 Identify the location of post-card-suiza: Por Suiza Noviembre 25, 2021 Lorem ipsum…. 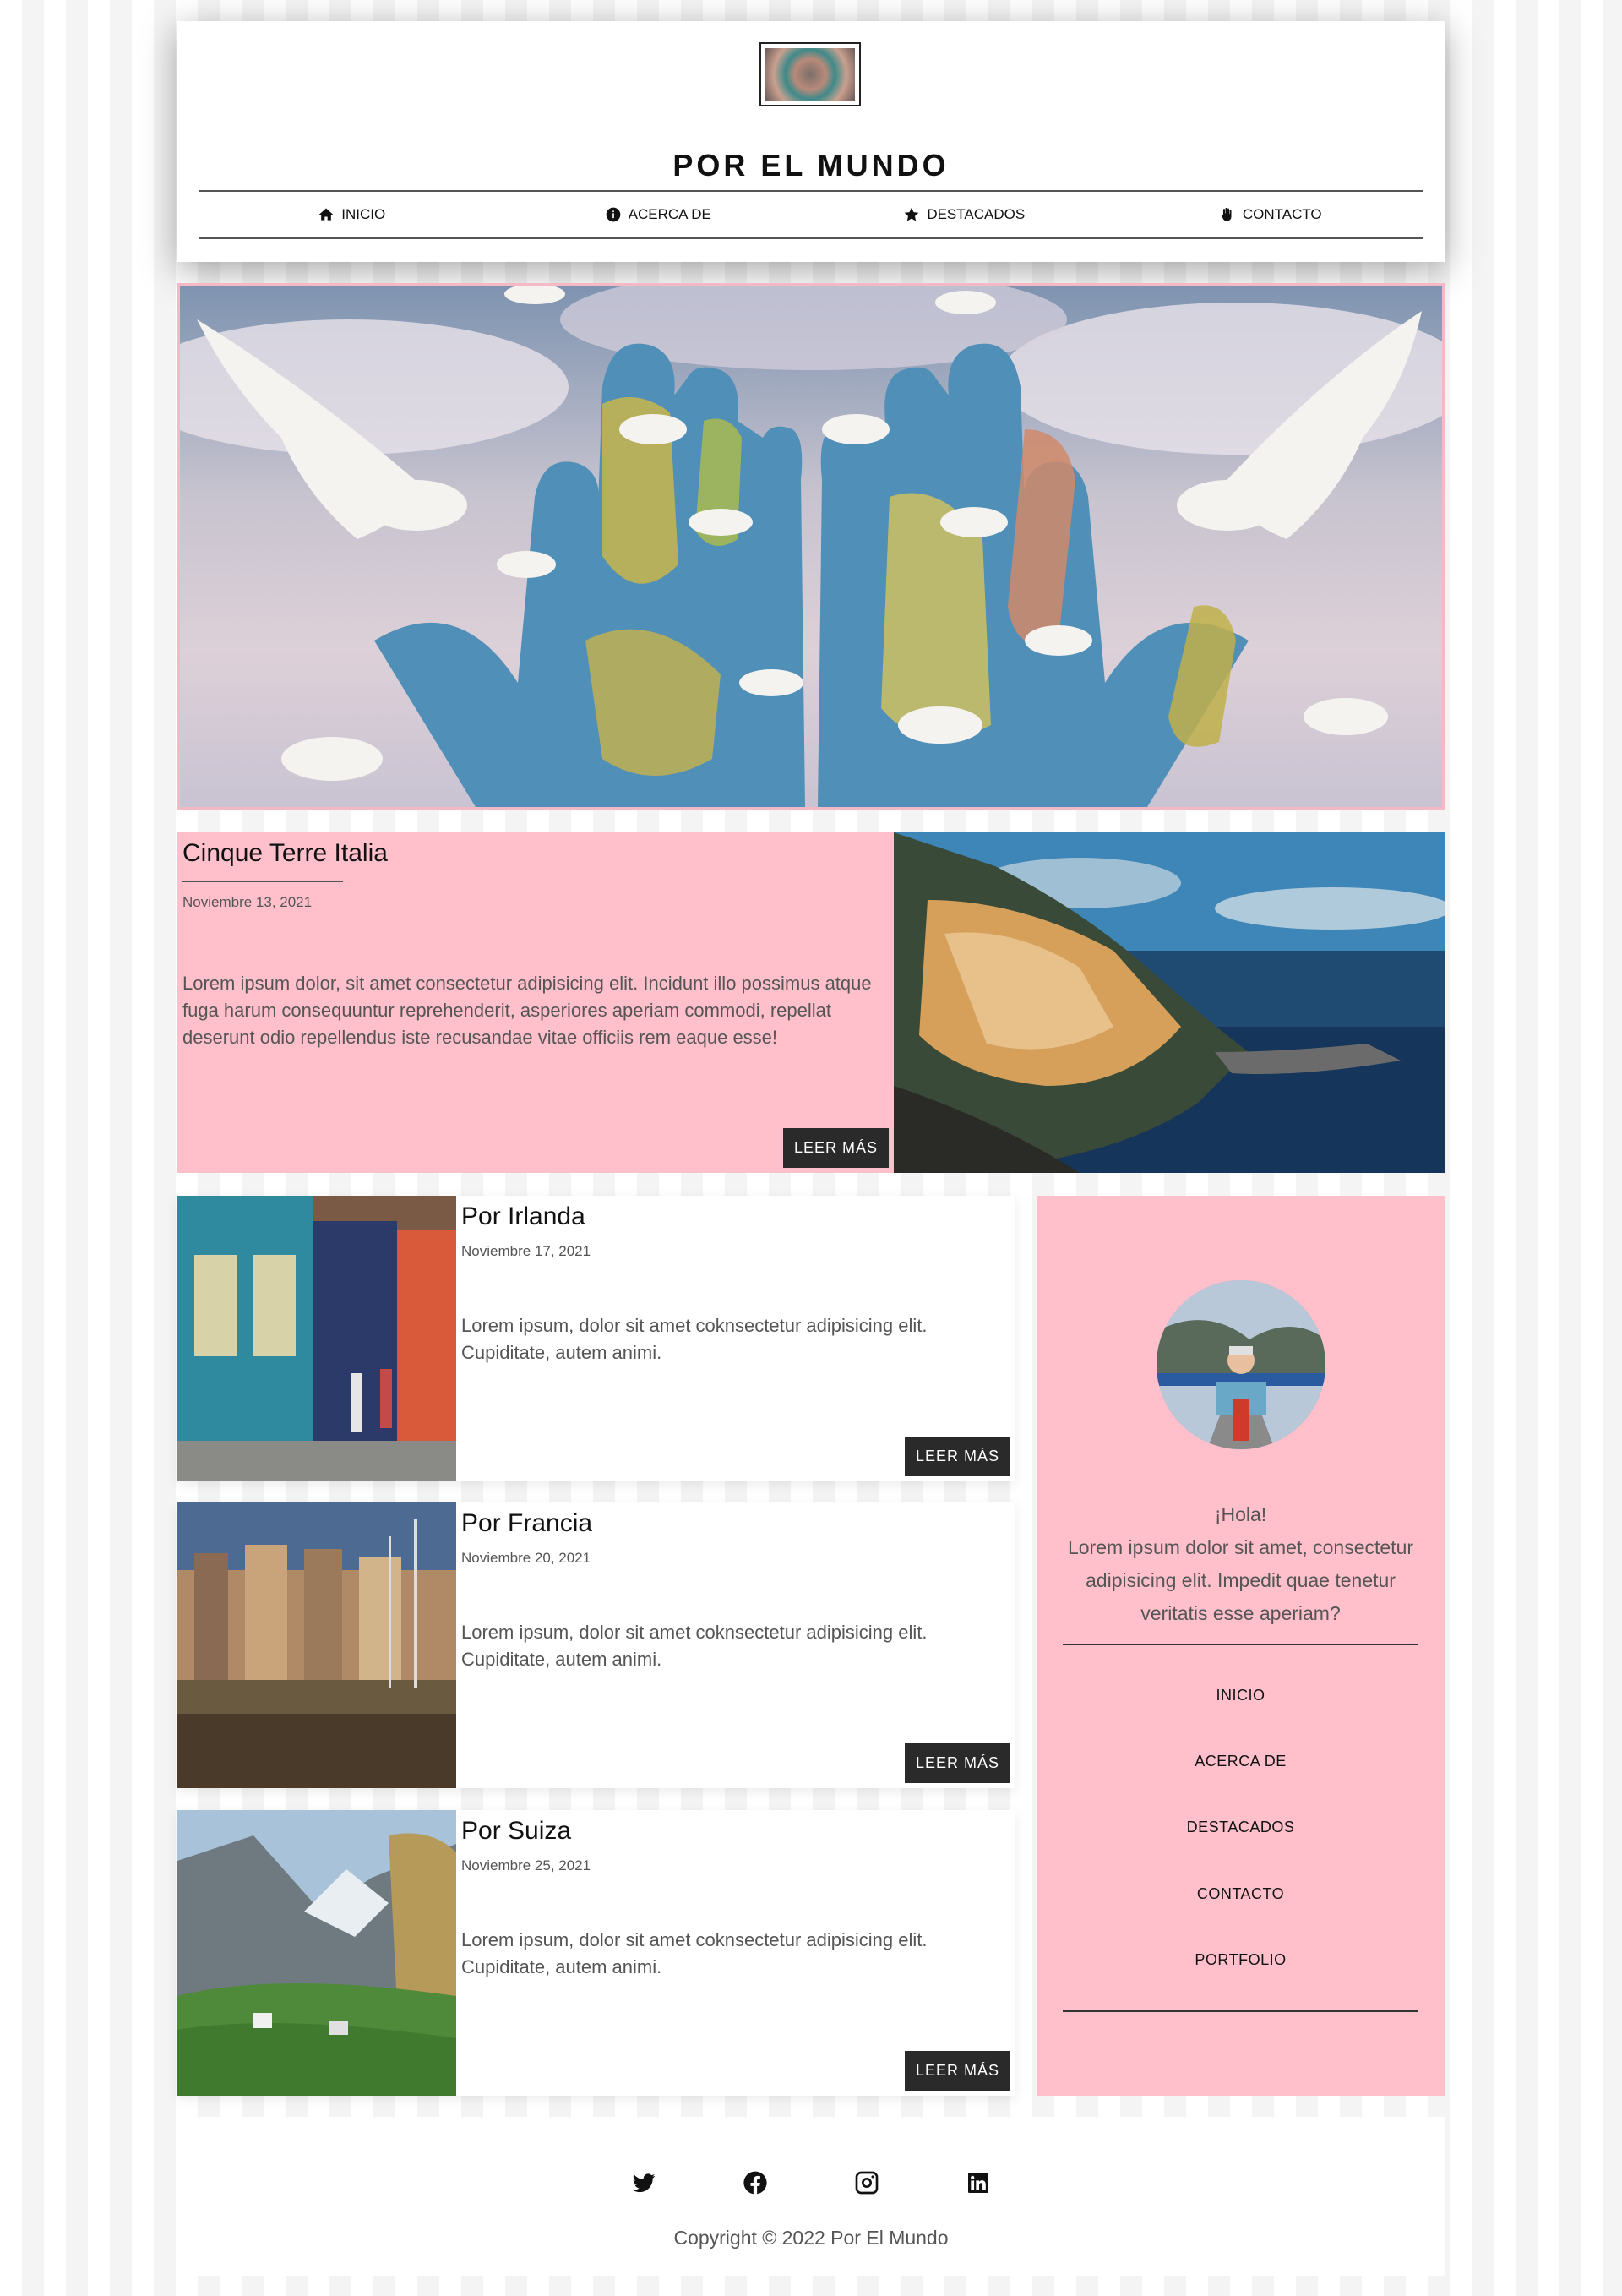
(596, 1953).